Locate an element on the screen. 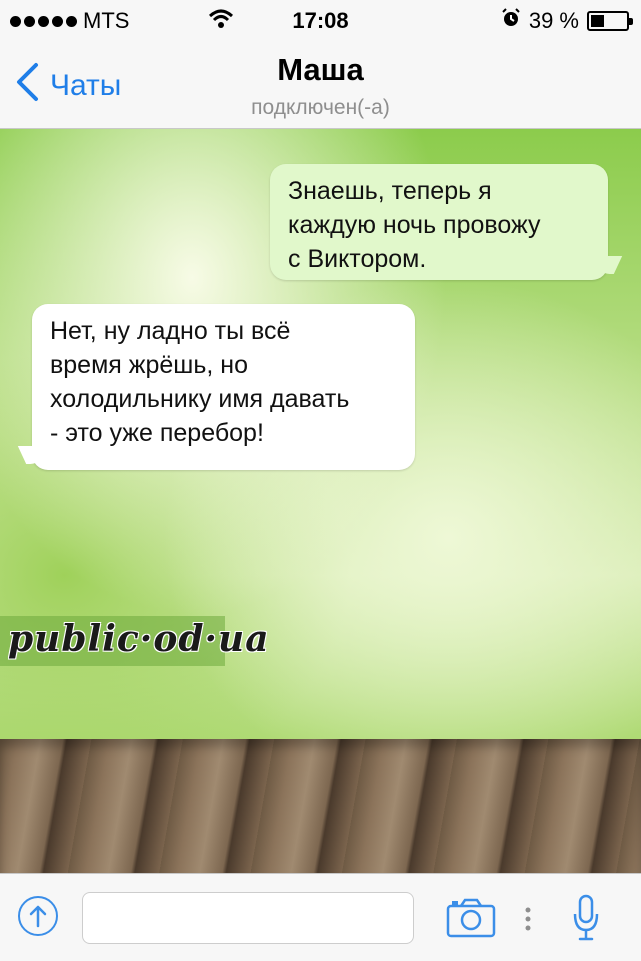  message-line: с Виктором. is located at coordinates (357, 259).